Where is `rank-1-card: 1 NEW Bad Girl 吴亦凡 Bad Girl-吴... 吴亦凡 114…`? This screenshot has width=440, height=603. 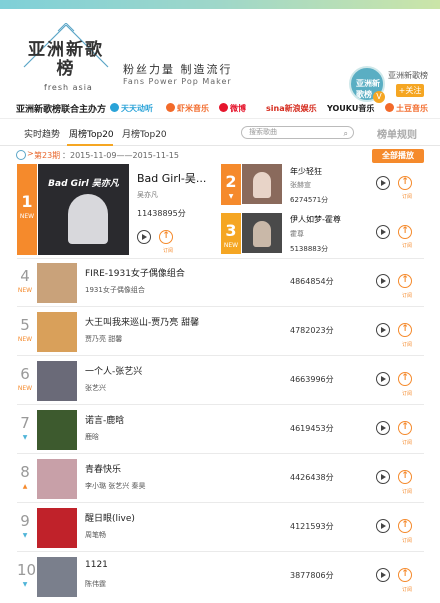 rank-1-card: 1 NEW Bad Girl 吴亦凡 Bad Girl-吴... 吴亦凡 114… is located at coordinates (115, 210).